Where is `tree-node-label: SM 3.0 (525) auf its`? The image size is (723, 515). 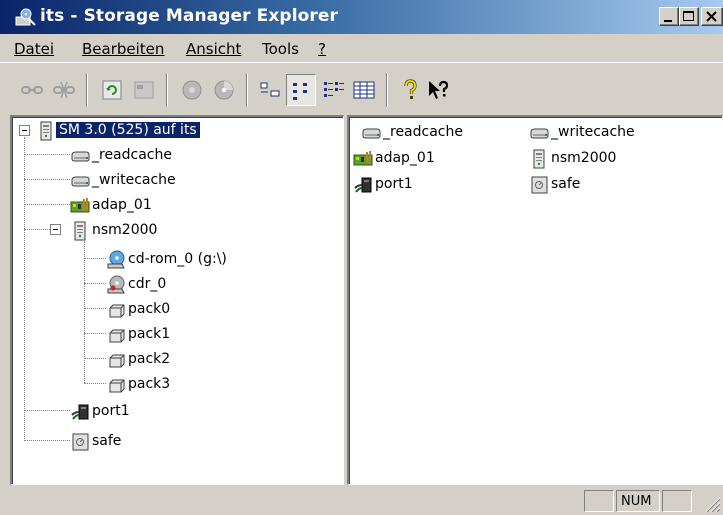
tree-node-label: SM 3.0 (525) auf its is located at coordinates (128, 130).